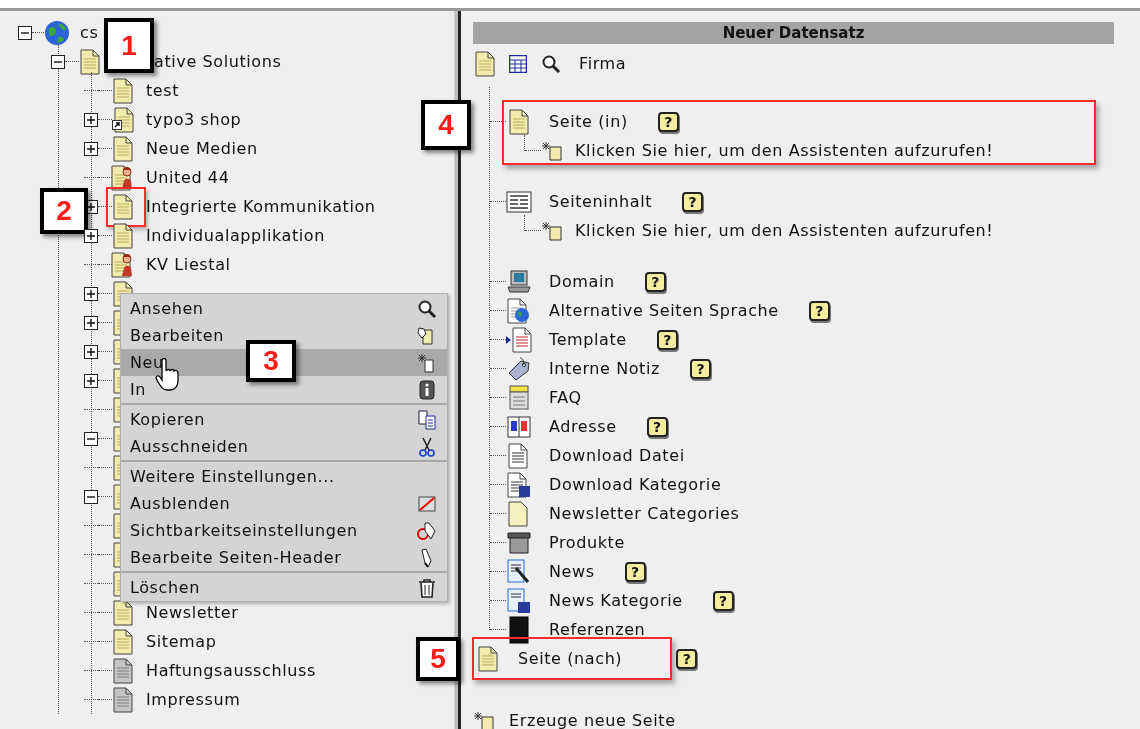  Describe the element at coordinates (64, 211) in the screenshot. I see `callout-number: 2` at that location.